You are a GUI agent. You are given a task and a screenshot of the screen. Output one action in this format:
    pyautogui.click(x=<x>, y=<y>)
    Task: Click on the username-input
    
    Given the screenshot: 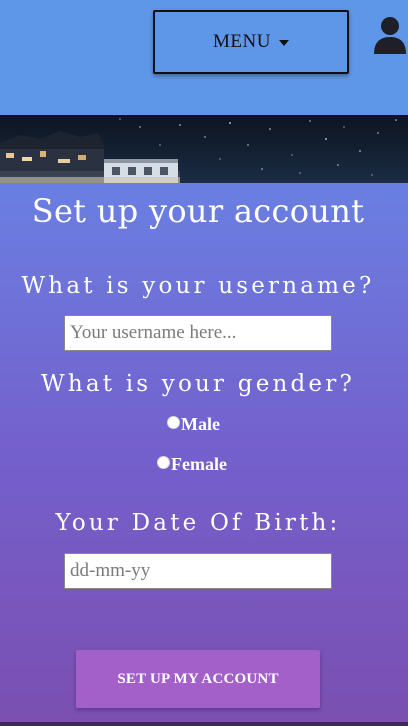 What is the action you would take?
    pyautogui.click(x=198, y=333)
    